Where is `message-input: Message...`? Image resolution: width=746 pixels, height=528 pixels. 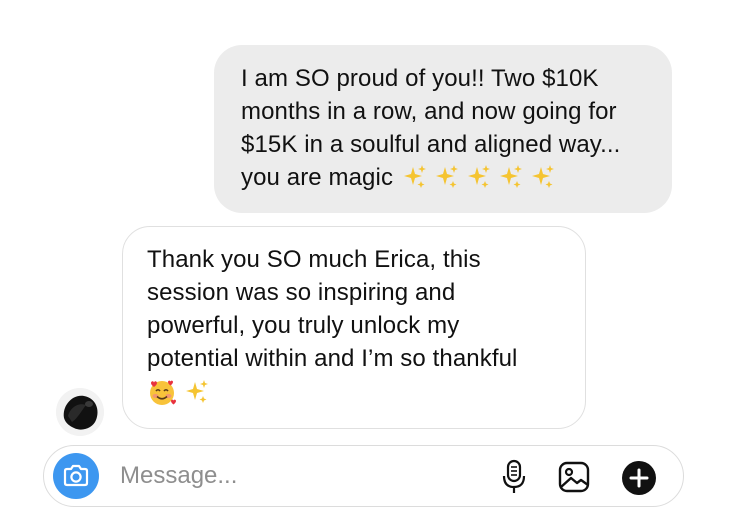
message-input: Message... is located at coordinates (178, 476).